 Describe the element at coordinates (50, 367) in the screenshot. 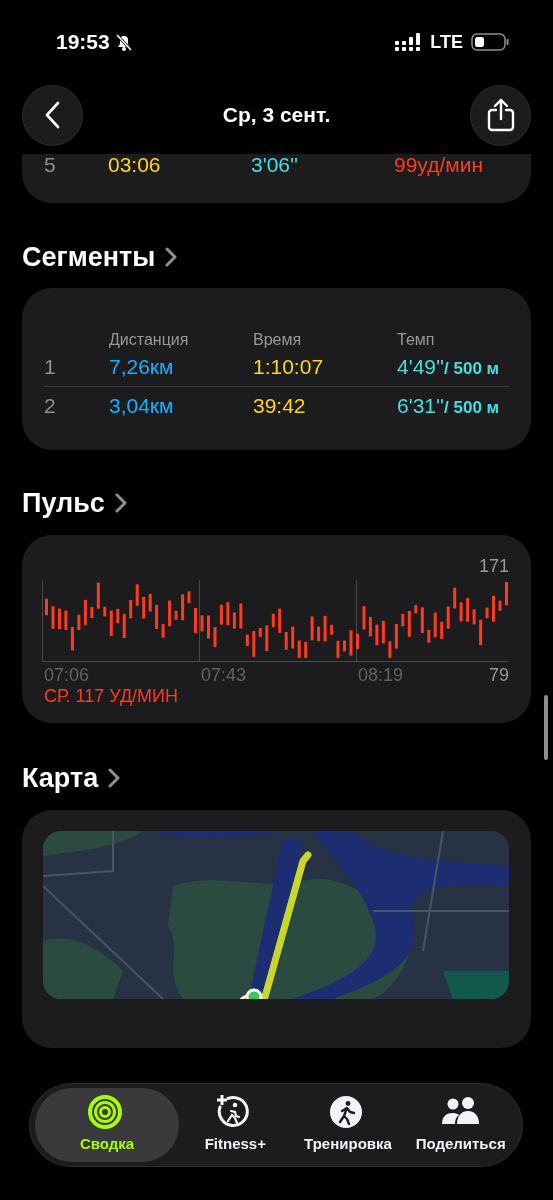

I see `row-number: 1` at that location.